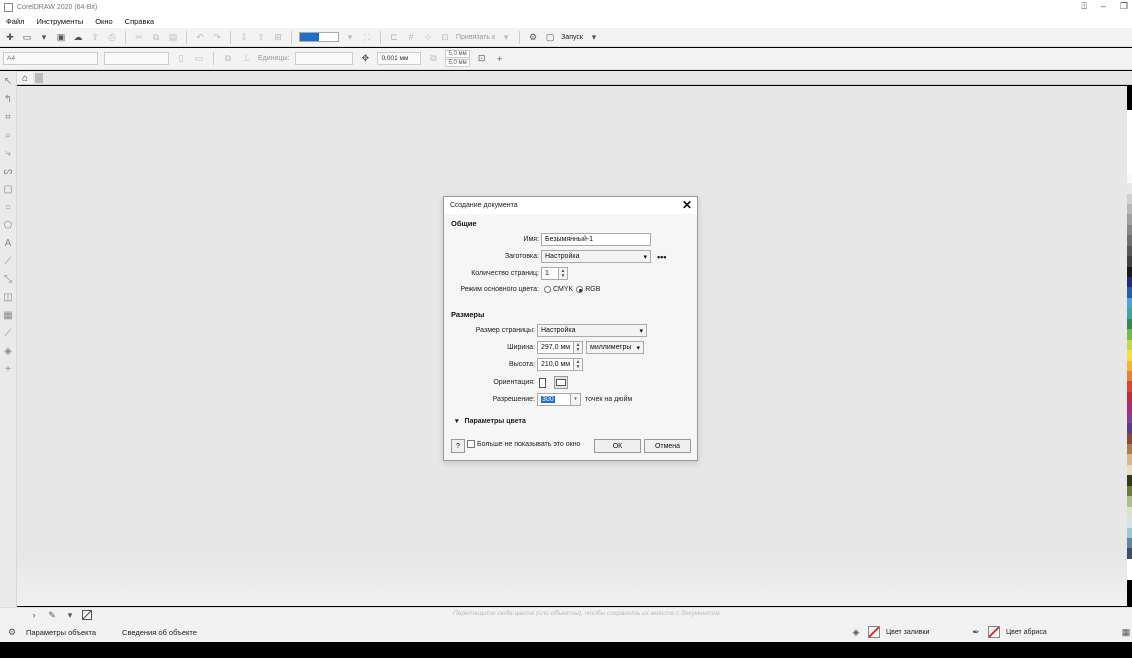 Image resolution: width=1132 pixels, height=658 pixels. I want to click on portrait-icon: ▯, so click(181, 59).